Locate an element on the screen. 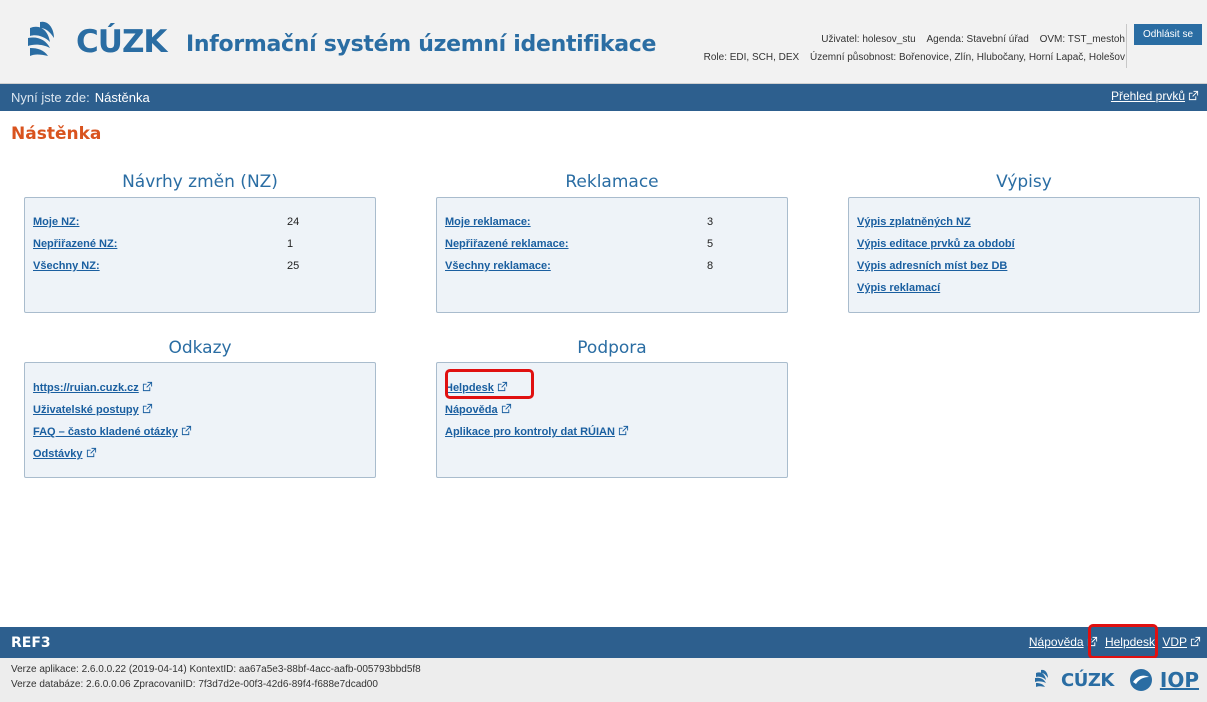 The width and height of the screenshot is (1207, 702). overview-link: Přehled prvků is located at coordinates (1155, 96).